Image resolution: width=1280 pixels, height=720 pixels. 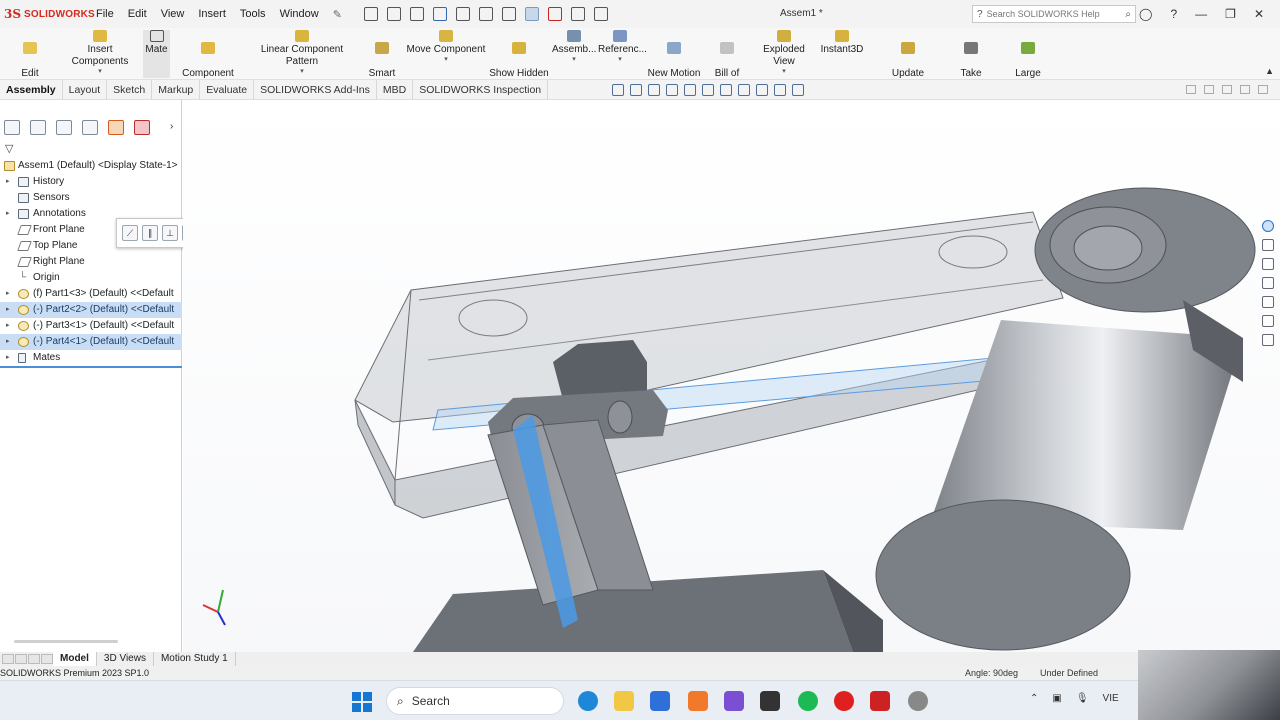 What do you see at coordinates (34, 659) in the screenshot?
I see `next-tab-icon` at bounding box center [34, 659].